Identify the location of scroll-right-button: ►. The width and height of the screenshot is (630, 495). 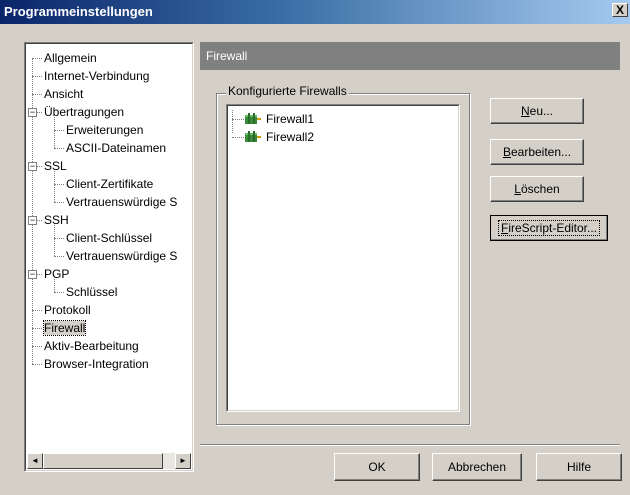
(183, 461).